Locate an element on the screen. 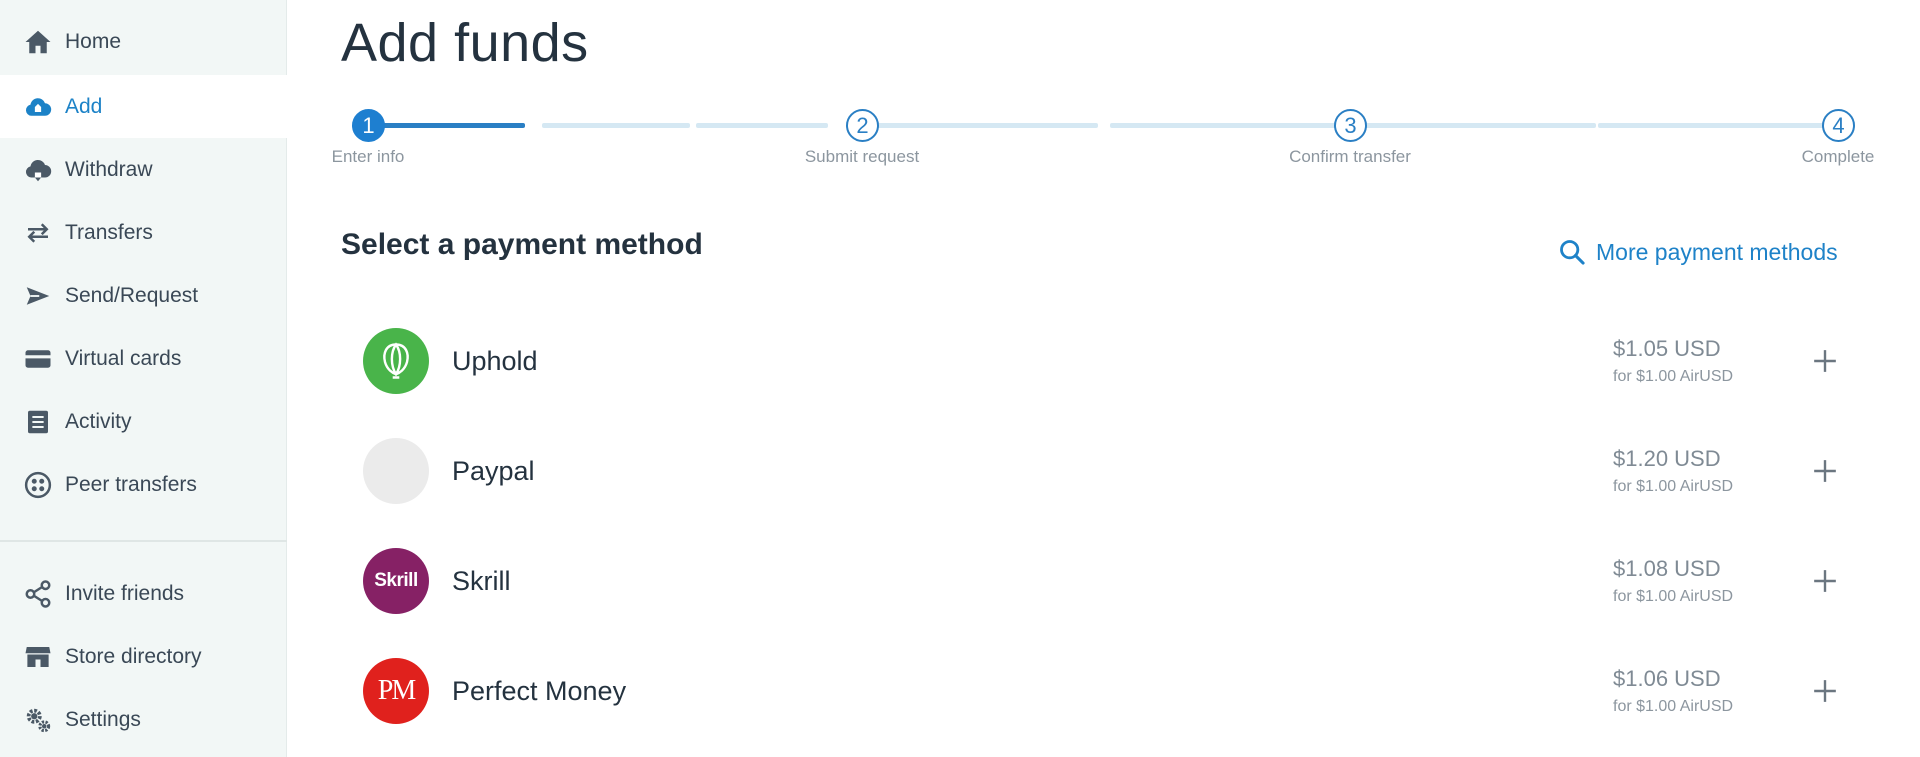 Image resolution: width=1920 pixels, height=757 pixels. search-icon is located at coordinates (1572, 252).